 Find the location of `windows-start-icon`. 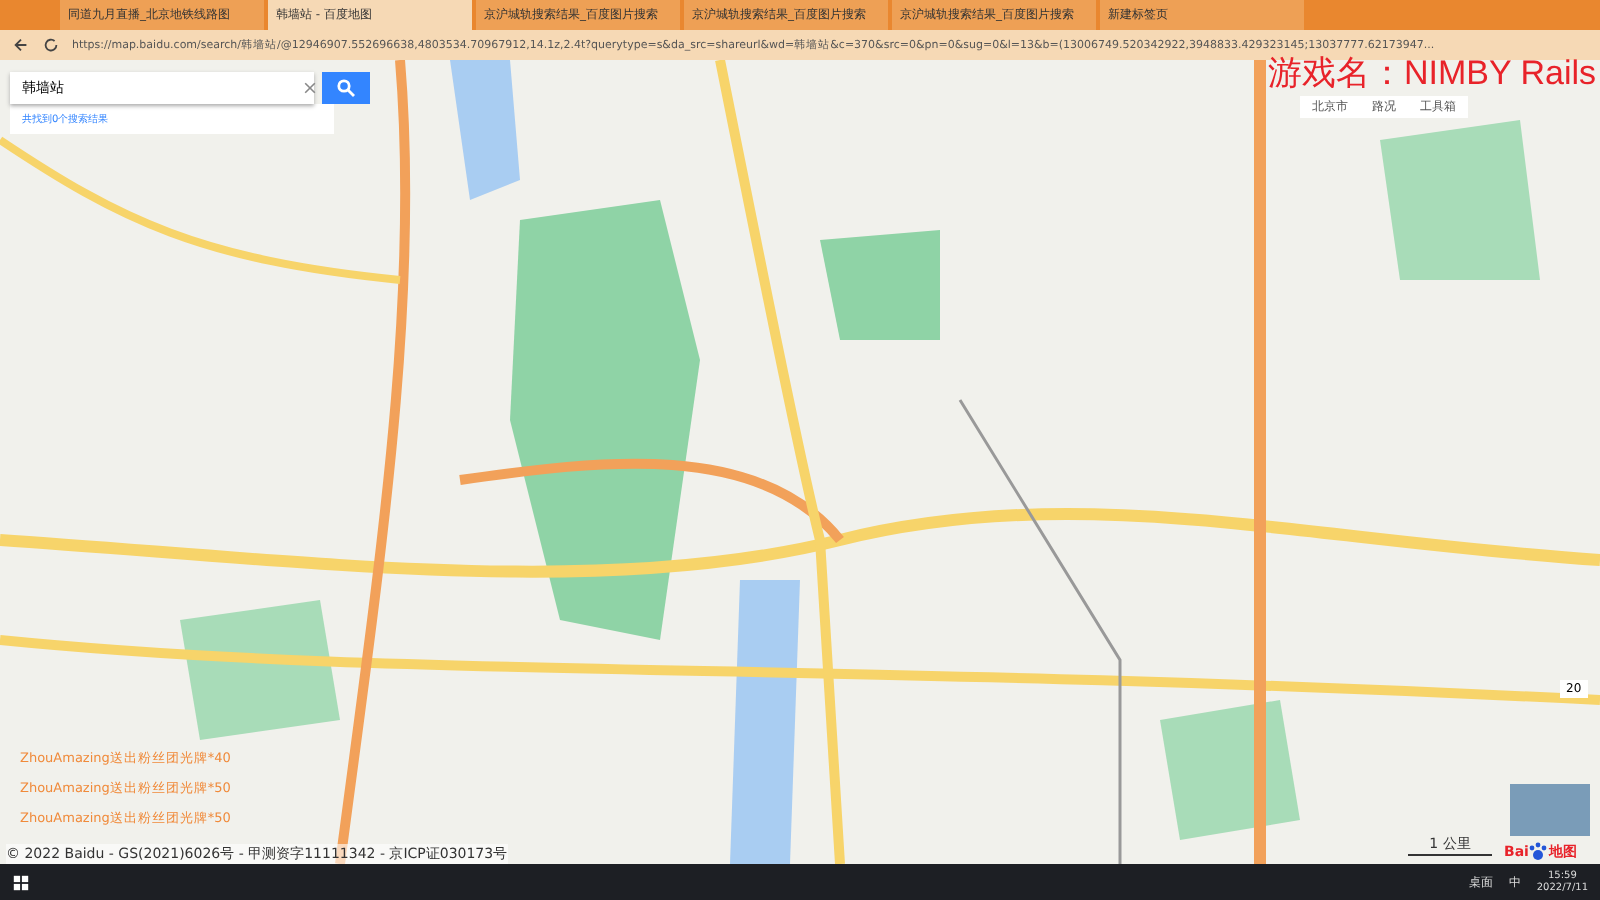

windows-start-icon is located at coordinates (21, 882).